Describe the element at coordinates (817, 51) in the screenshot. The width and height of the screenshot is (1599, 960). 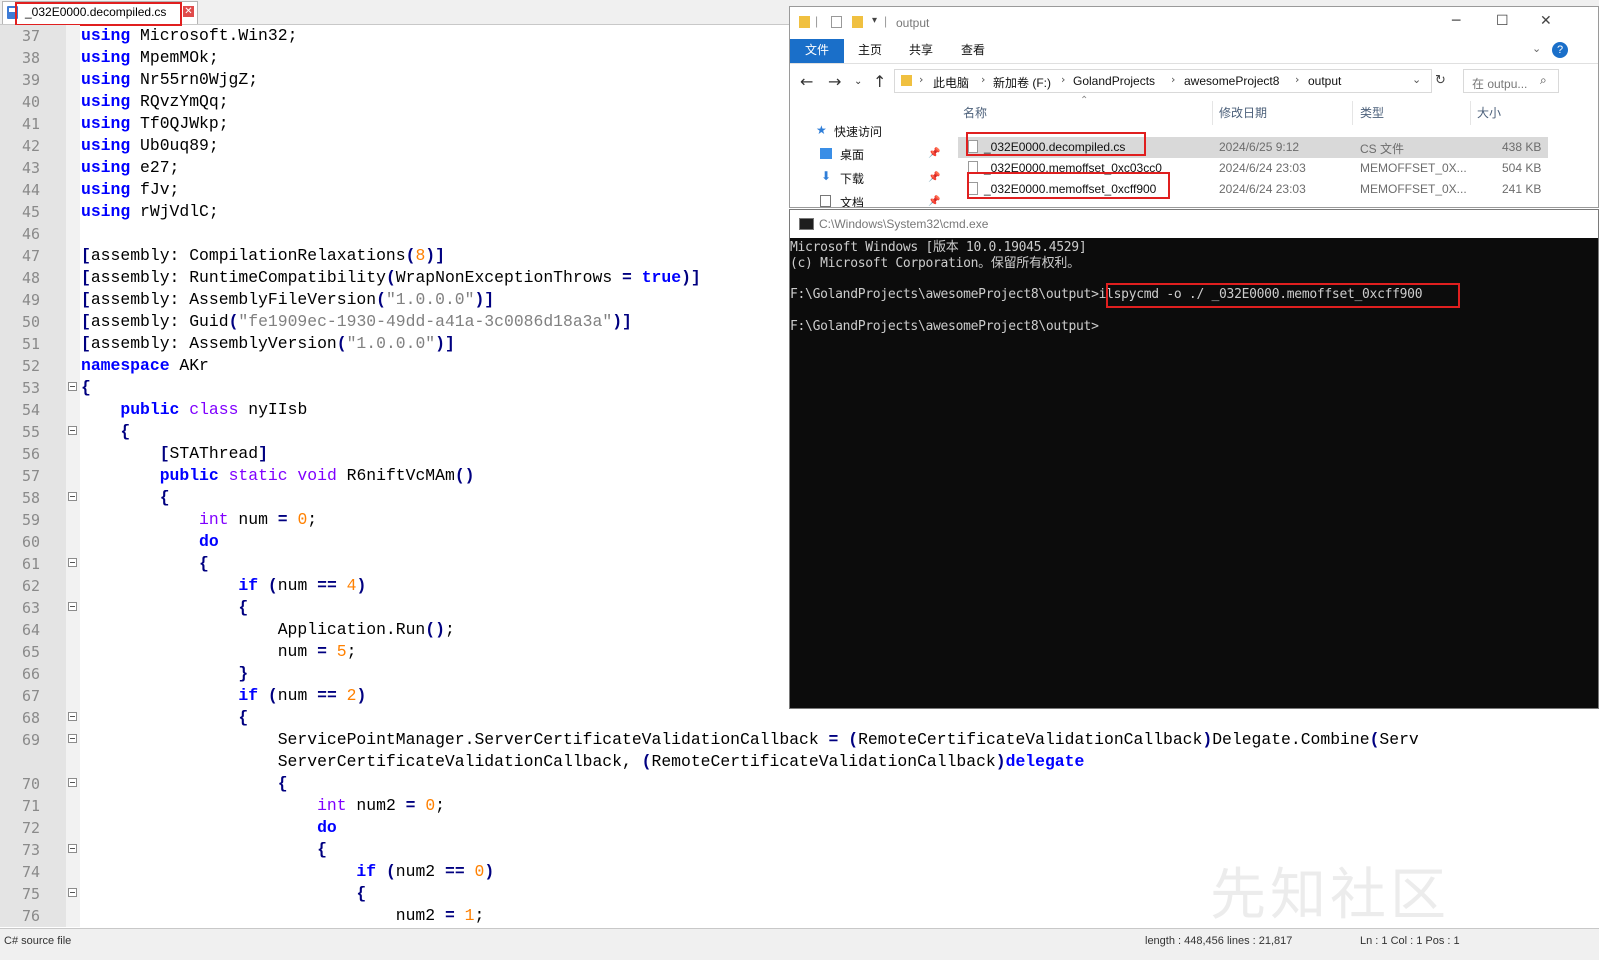
I see `ribbon-tab-file: 文件` at that location.